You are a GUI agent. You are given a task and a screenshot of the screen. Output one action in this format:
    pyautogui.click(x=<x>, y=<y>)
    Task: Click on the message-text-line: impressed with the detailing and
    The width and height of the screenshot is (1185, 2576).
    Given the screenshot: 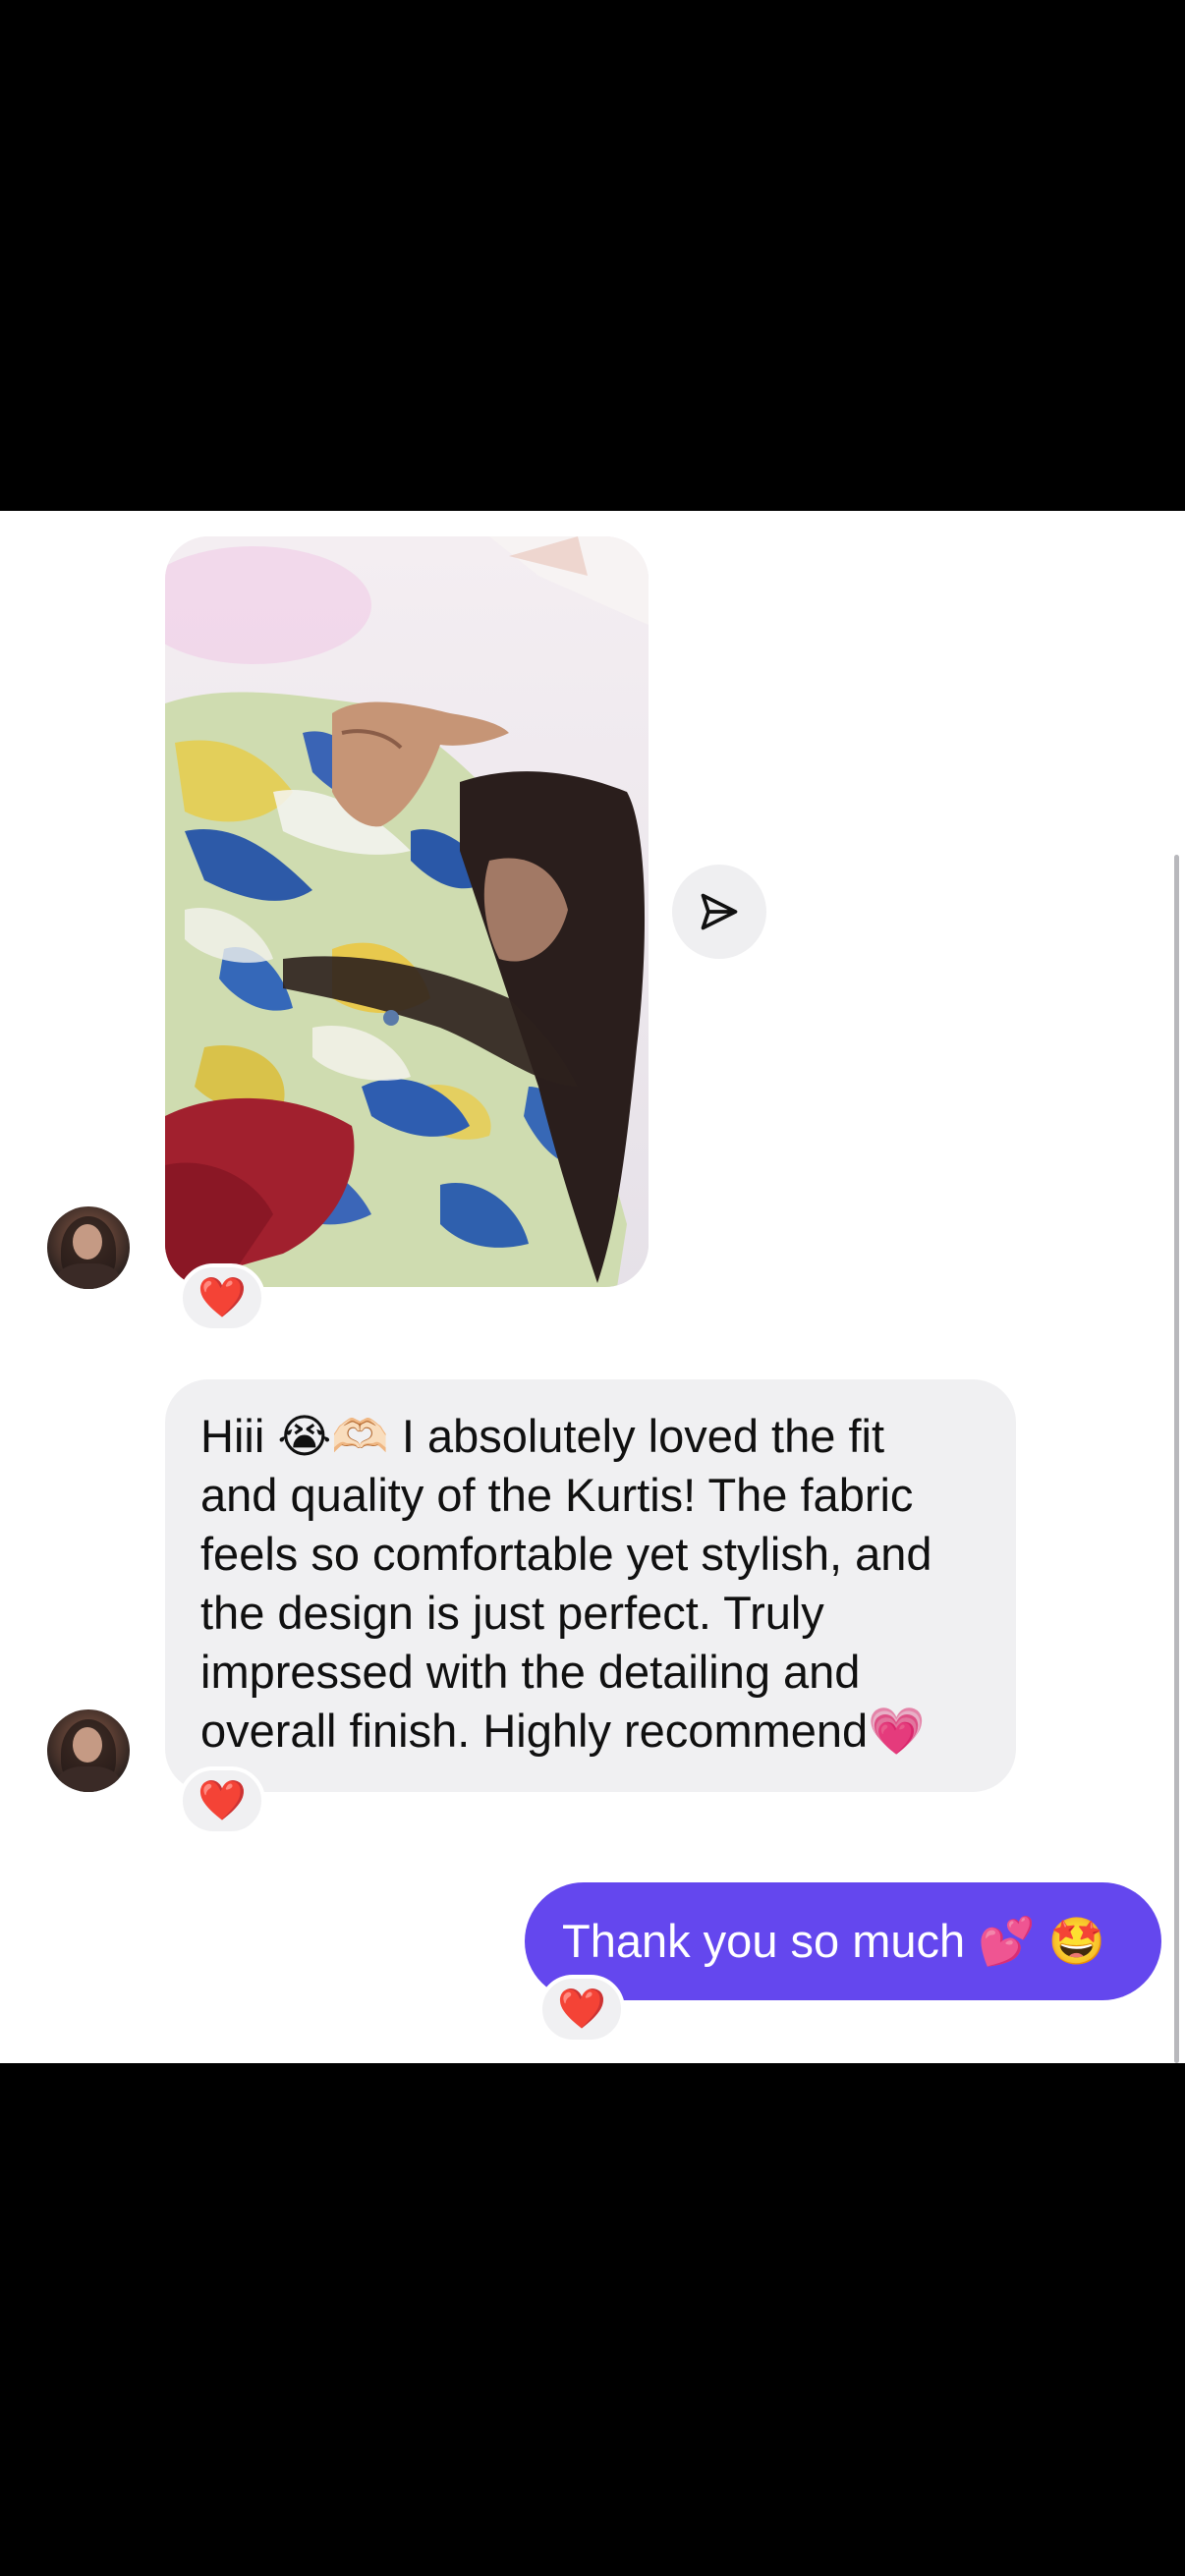 What is the action you would take?
    pyautogui.click(x=530, y=1672)
    